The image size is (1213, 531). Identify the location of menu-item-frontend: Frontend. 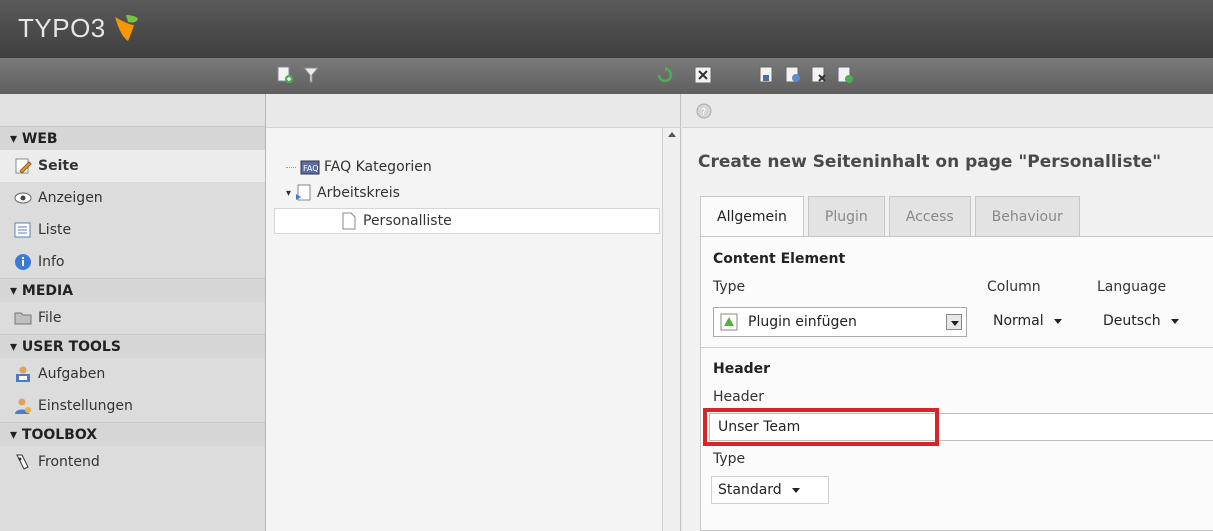
(132, 462).